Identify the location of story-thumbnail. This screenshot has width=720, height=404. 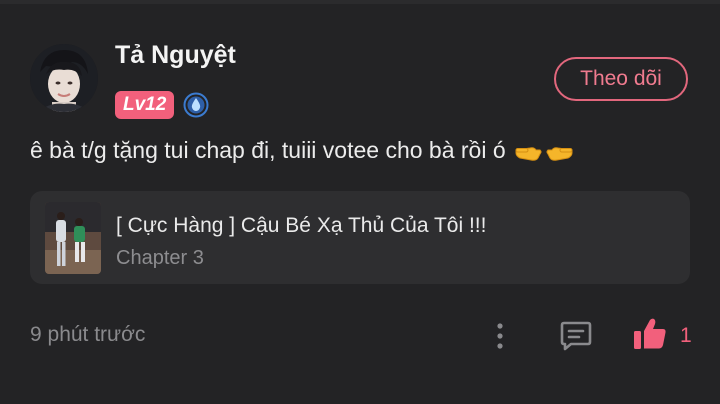
(73, 238).